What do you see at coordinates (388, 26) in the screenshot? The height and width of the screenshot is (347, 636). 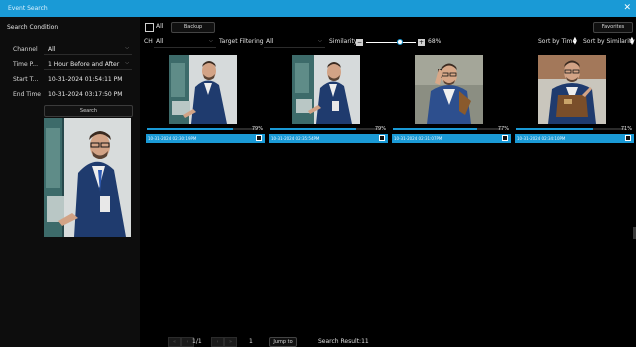 I see `toolbar-top: All Backup Favorites` at bounding box center [388, 26].